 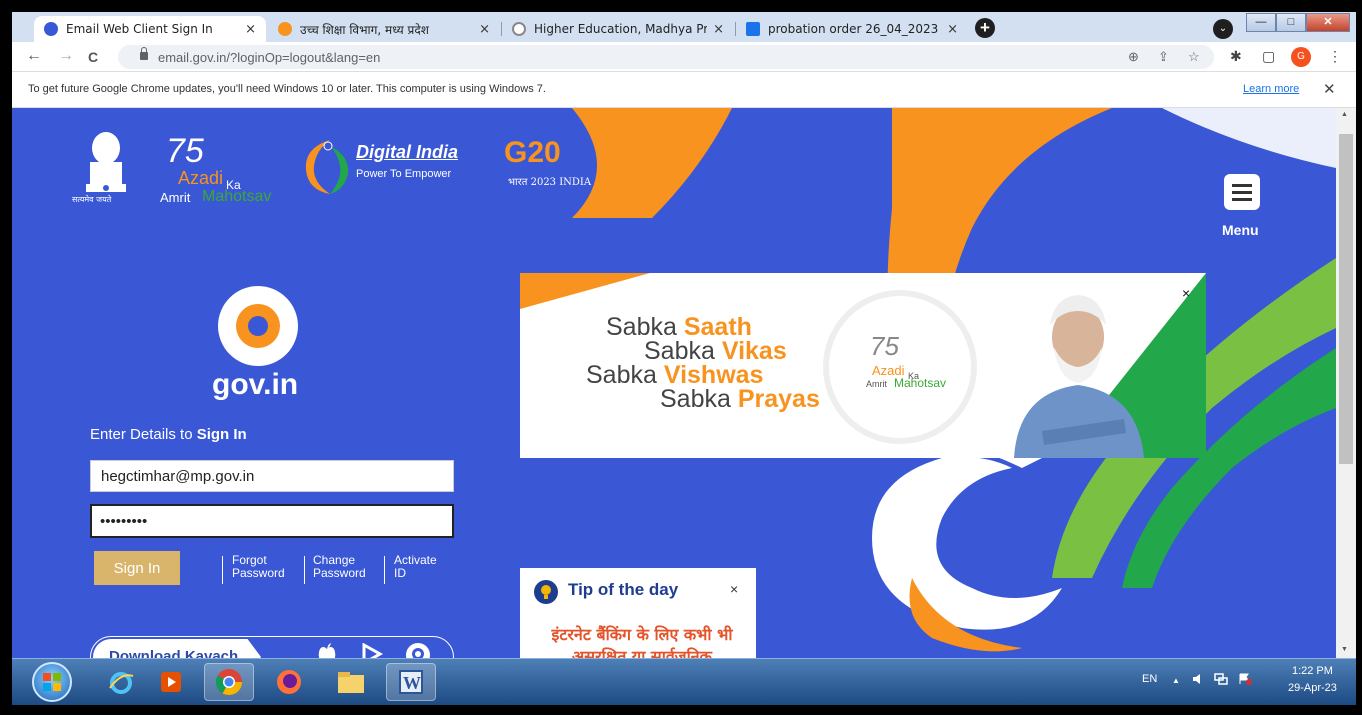 What do you see at coordinates (1223, 29) in the screenshot?
I see `tab-search-button: ⌄` at bounding box center [1223, 29].